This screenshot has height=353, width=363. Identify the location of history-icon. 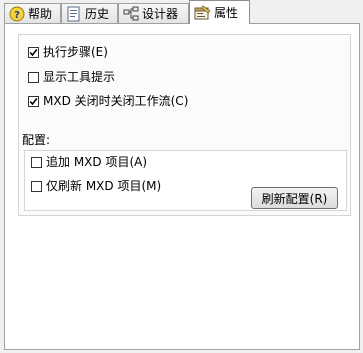
(74, 14).